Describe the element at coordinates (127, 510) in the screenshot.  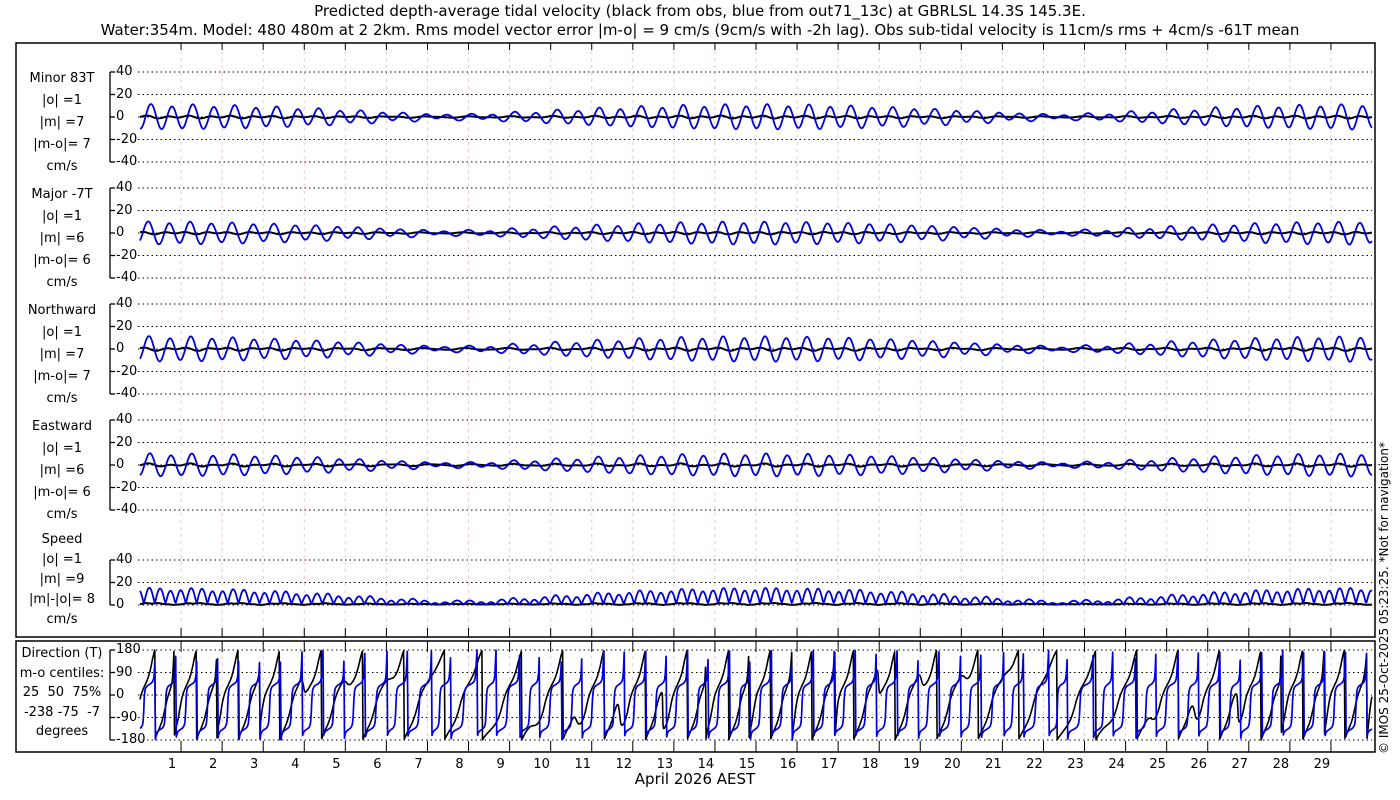
I see `y-tick-label-east: -40` at that location.